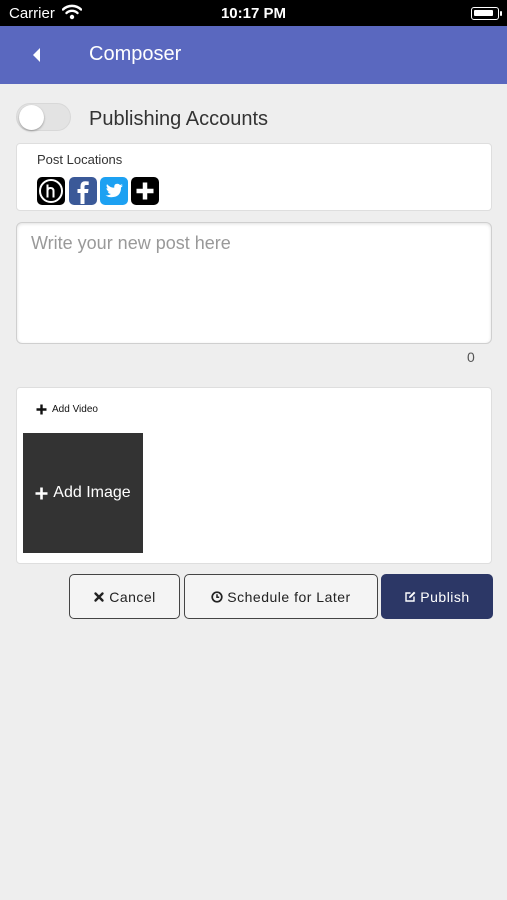 This screenshot has width=507, height=900. I want to click on clock: 10:17 PM, so click(253, 13).